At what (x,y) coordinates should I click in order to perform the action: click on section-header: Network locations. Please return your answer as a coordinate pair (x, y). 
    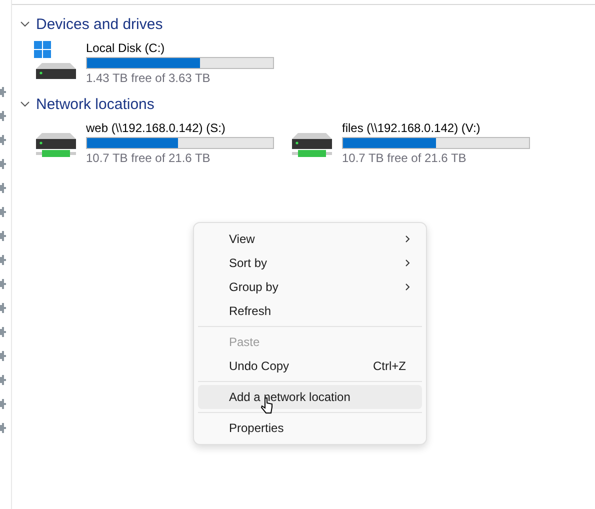
    Looking at the image, I should click on (307, 104).